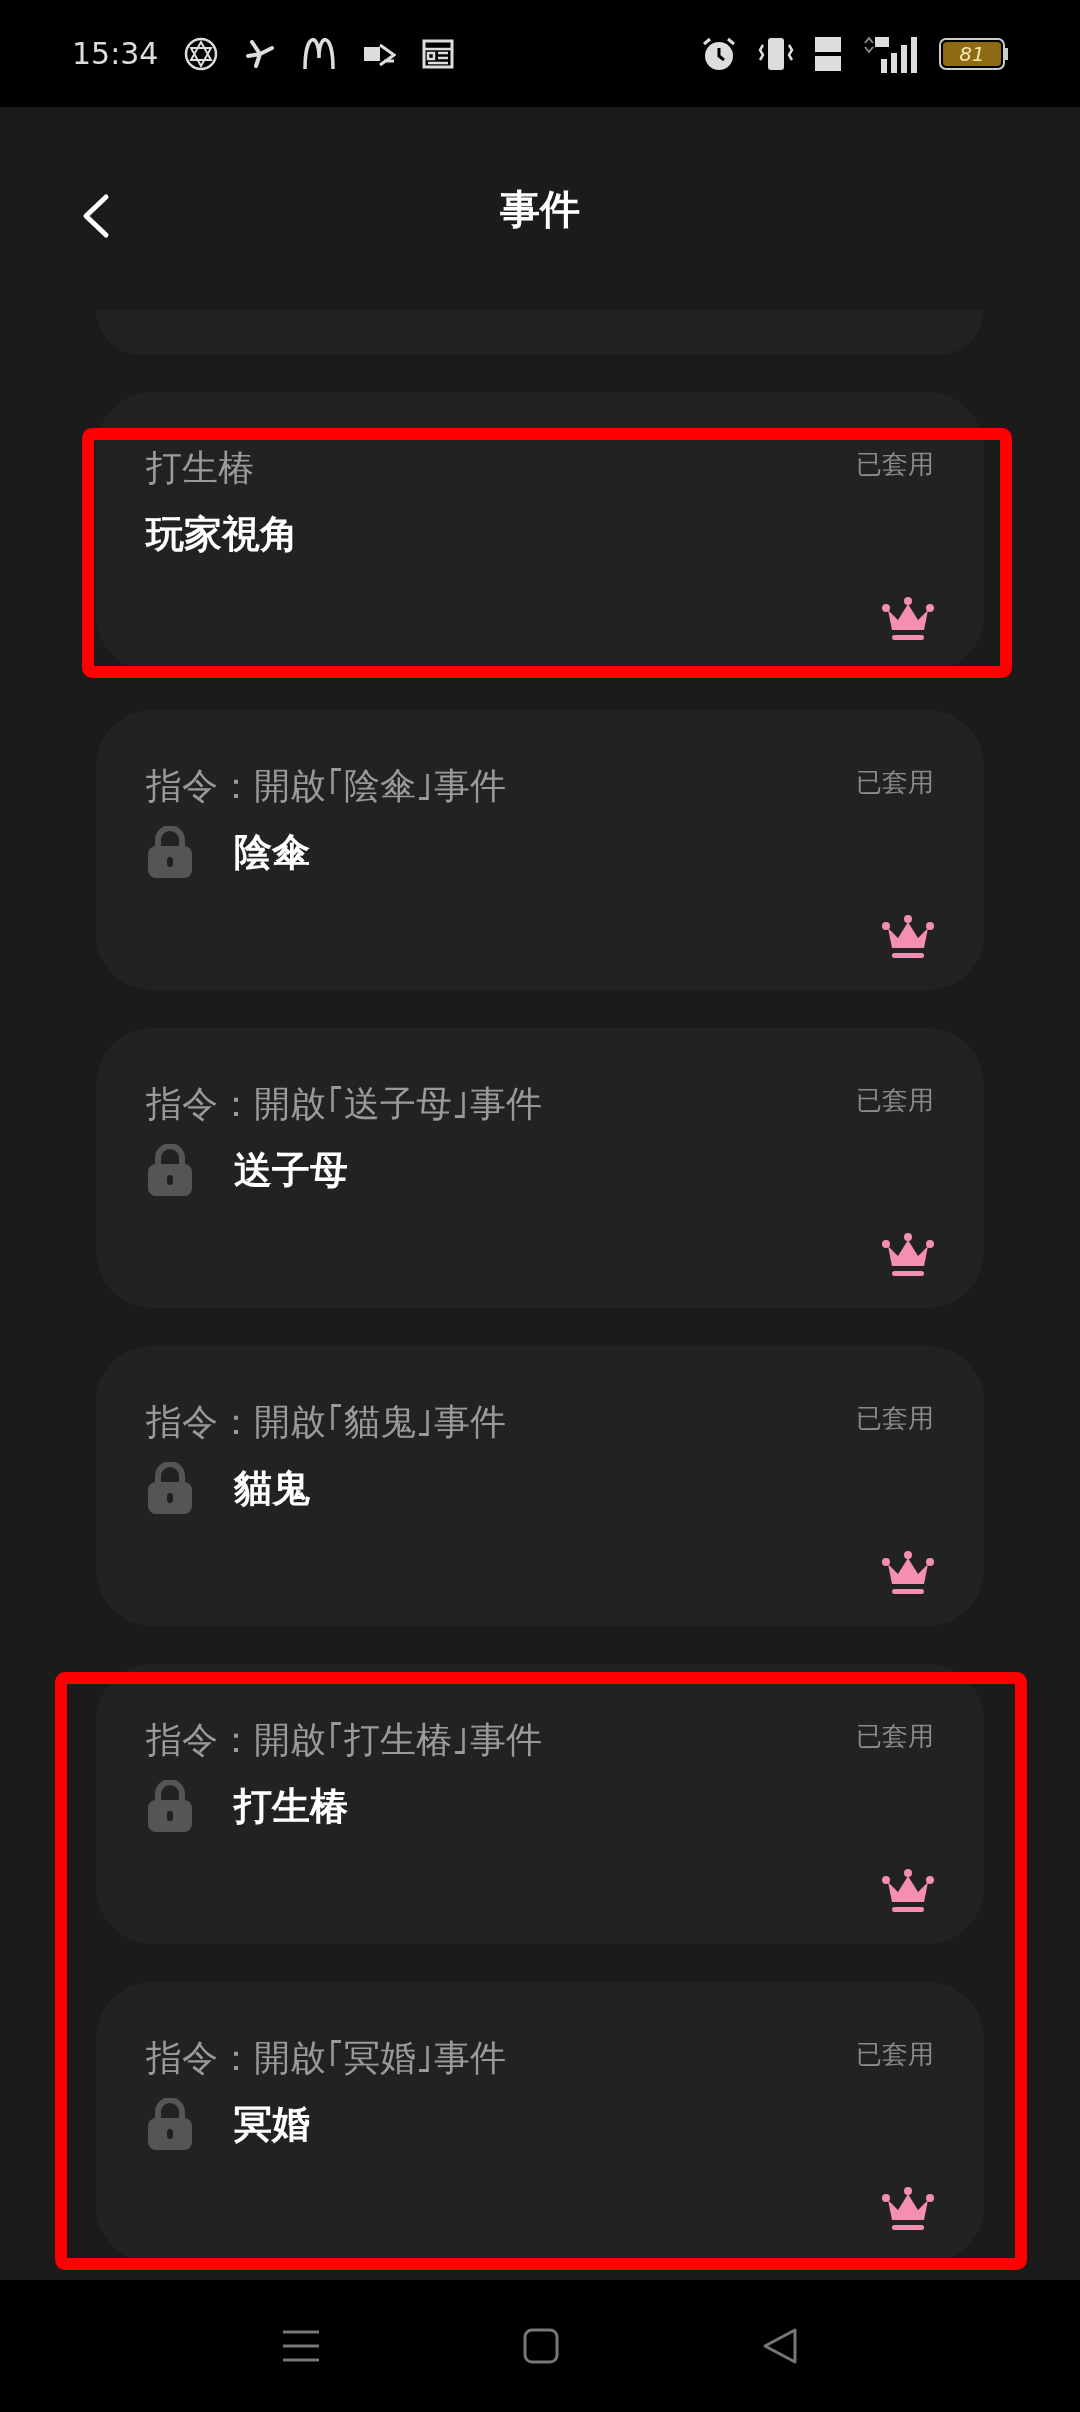 This screenshot has width=1080, height=2412. I want to click on event-name: 玩家視角, so click(222, 534).